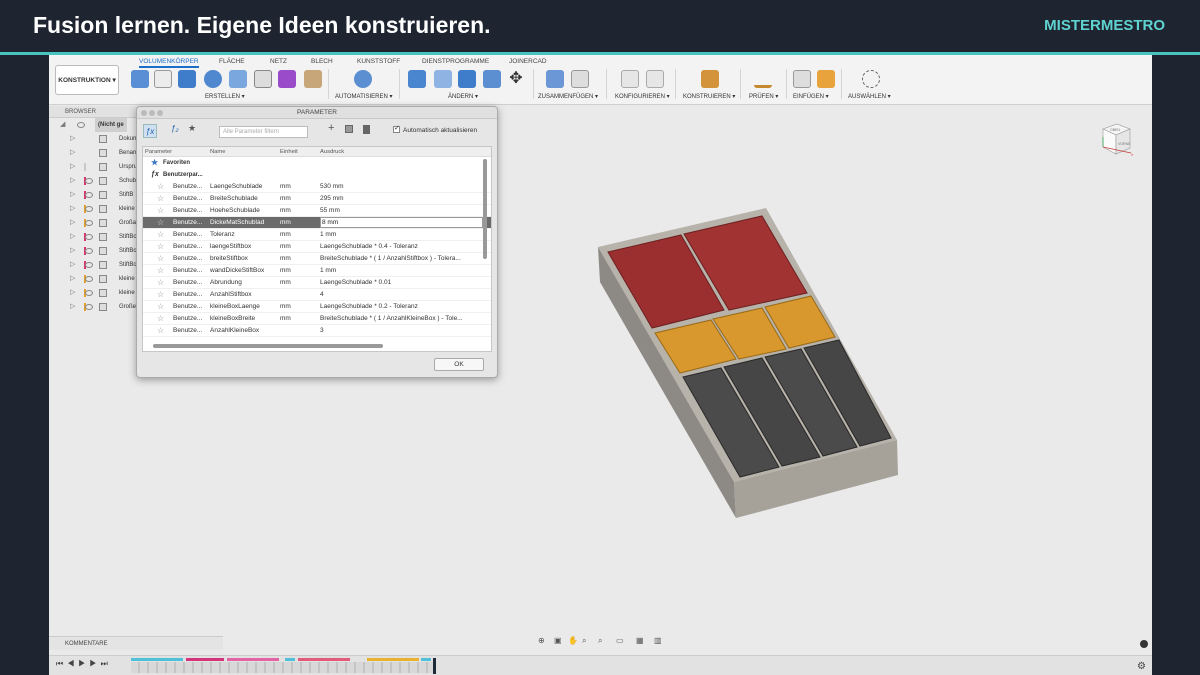  Describe the element at coordinates (243, 331) in the screenshot. I see `param-name: AnzahlKleineBox` at that location.